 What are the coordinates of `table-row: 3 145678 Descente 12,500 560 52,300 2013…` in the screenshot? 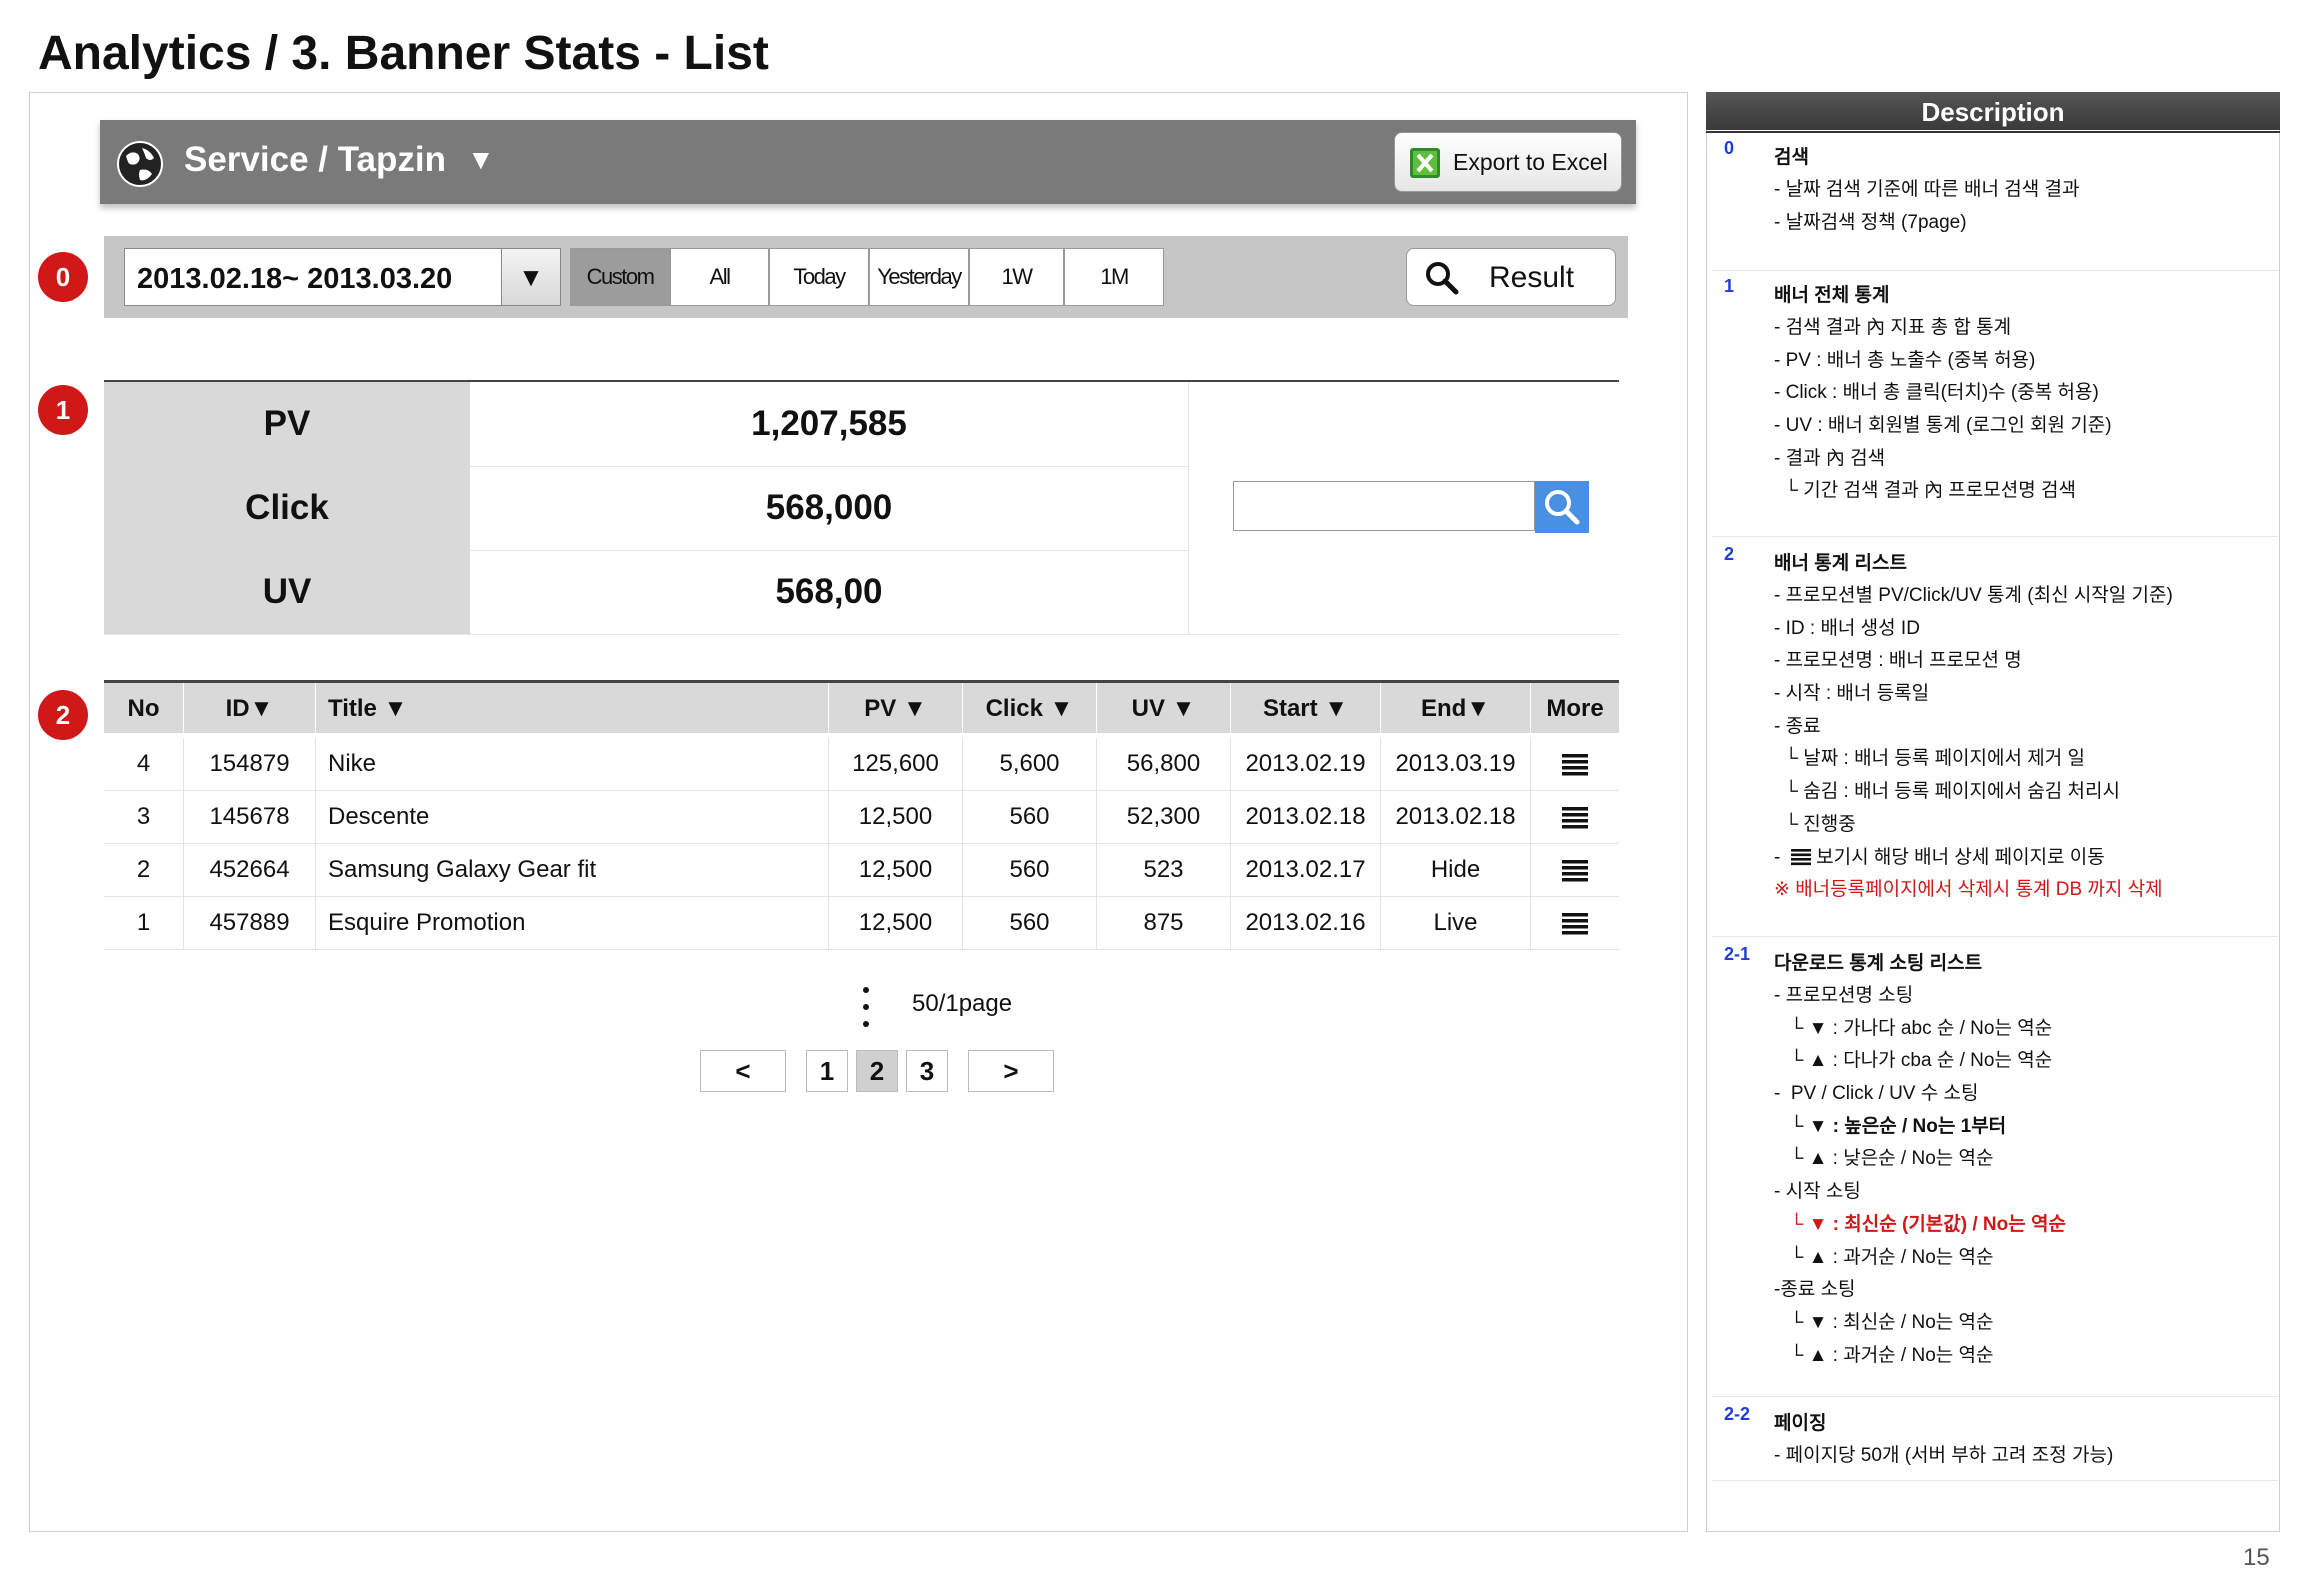 It's located at (861, 817).